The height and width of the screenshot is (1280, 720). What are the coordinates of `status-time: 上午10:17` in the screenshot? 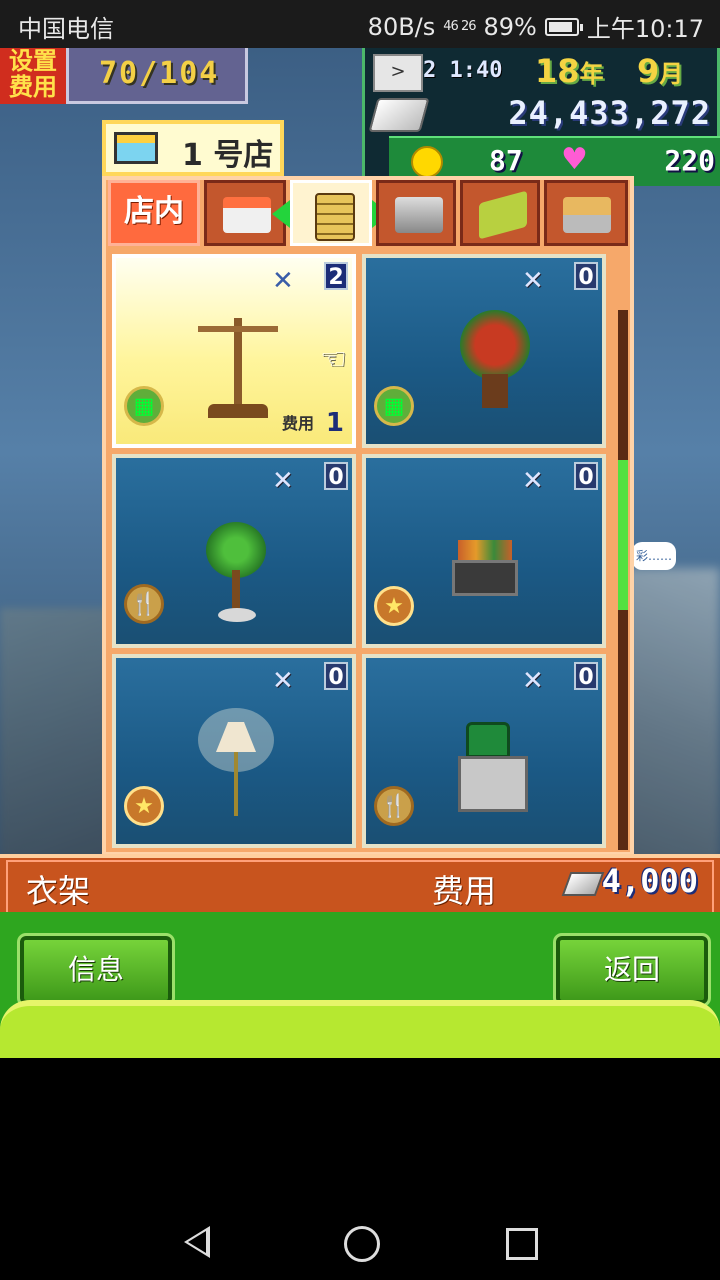 It's located at (645, 29).